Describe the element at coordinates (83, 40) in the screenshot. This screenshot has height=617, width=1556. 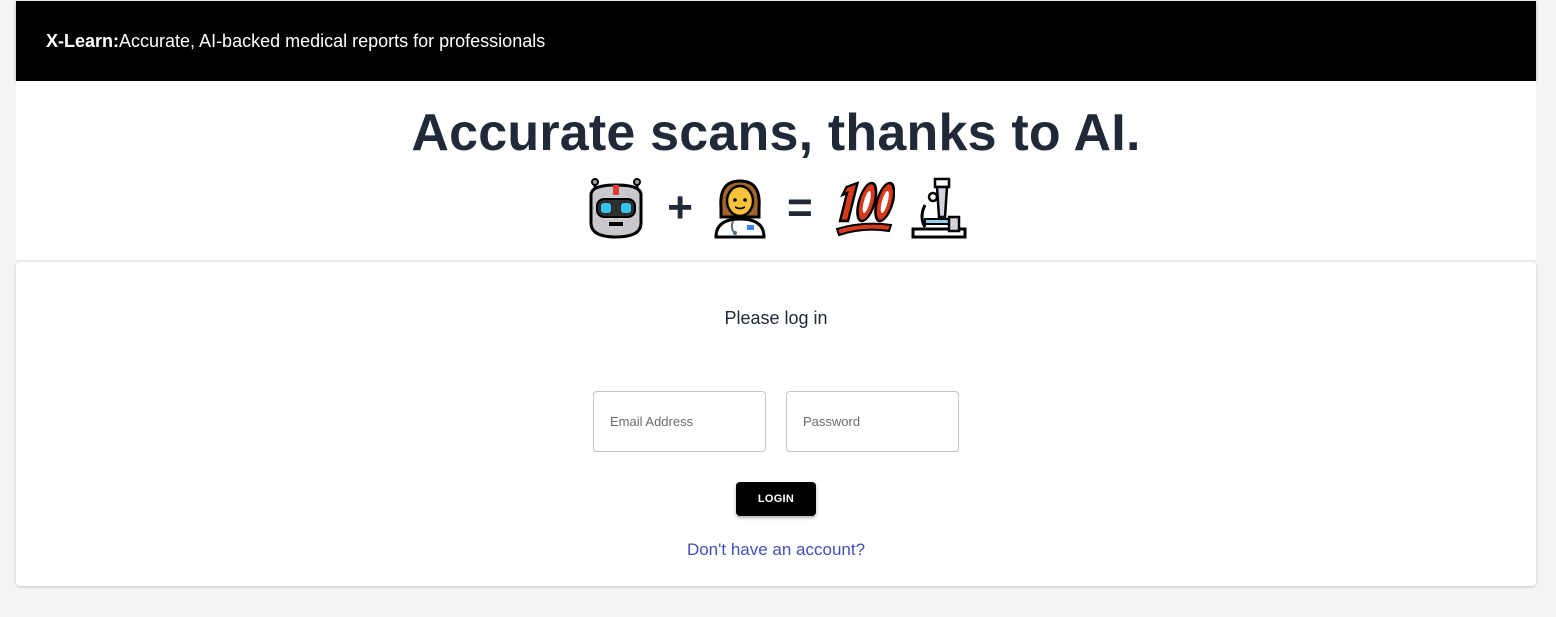
I see `brand-name: X-Learn:` at that location.